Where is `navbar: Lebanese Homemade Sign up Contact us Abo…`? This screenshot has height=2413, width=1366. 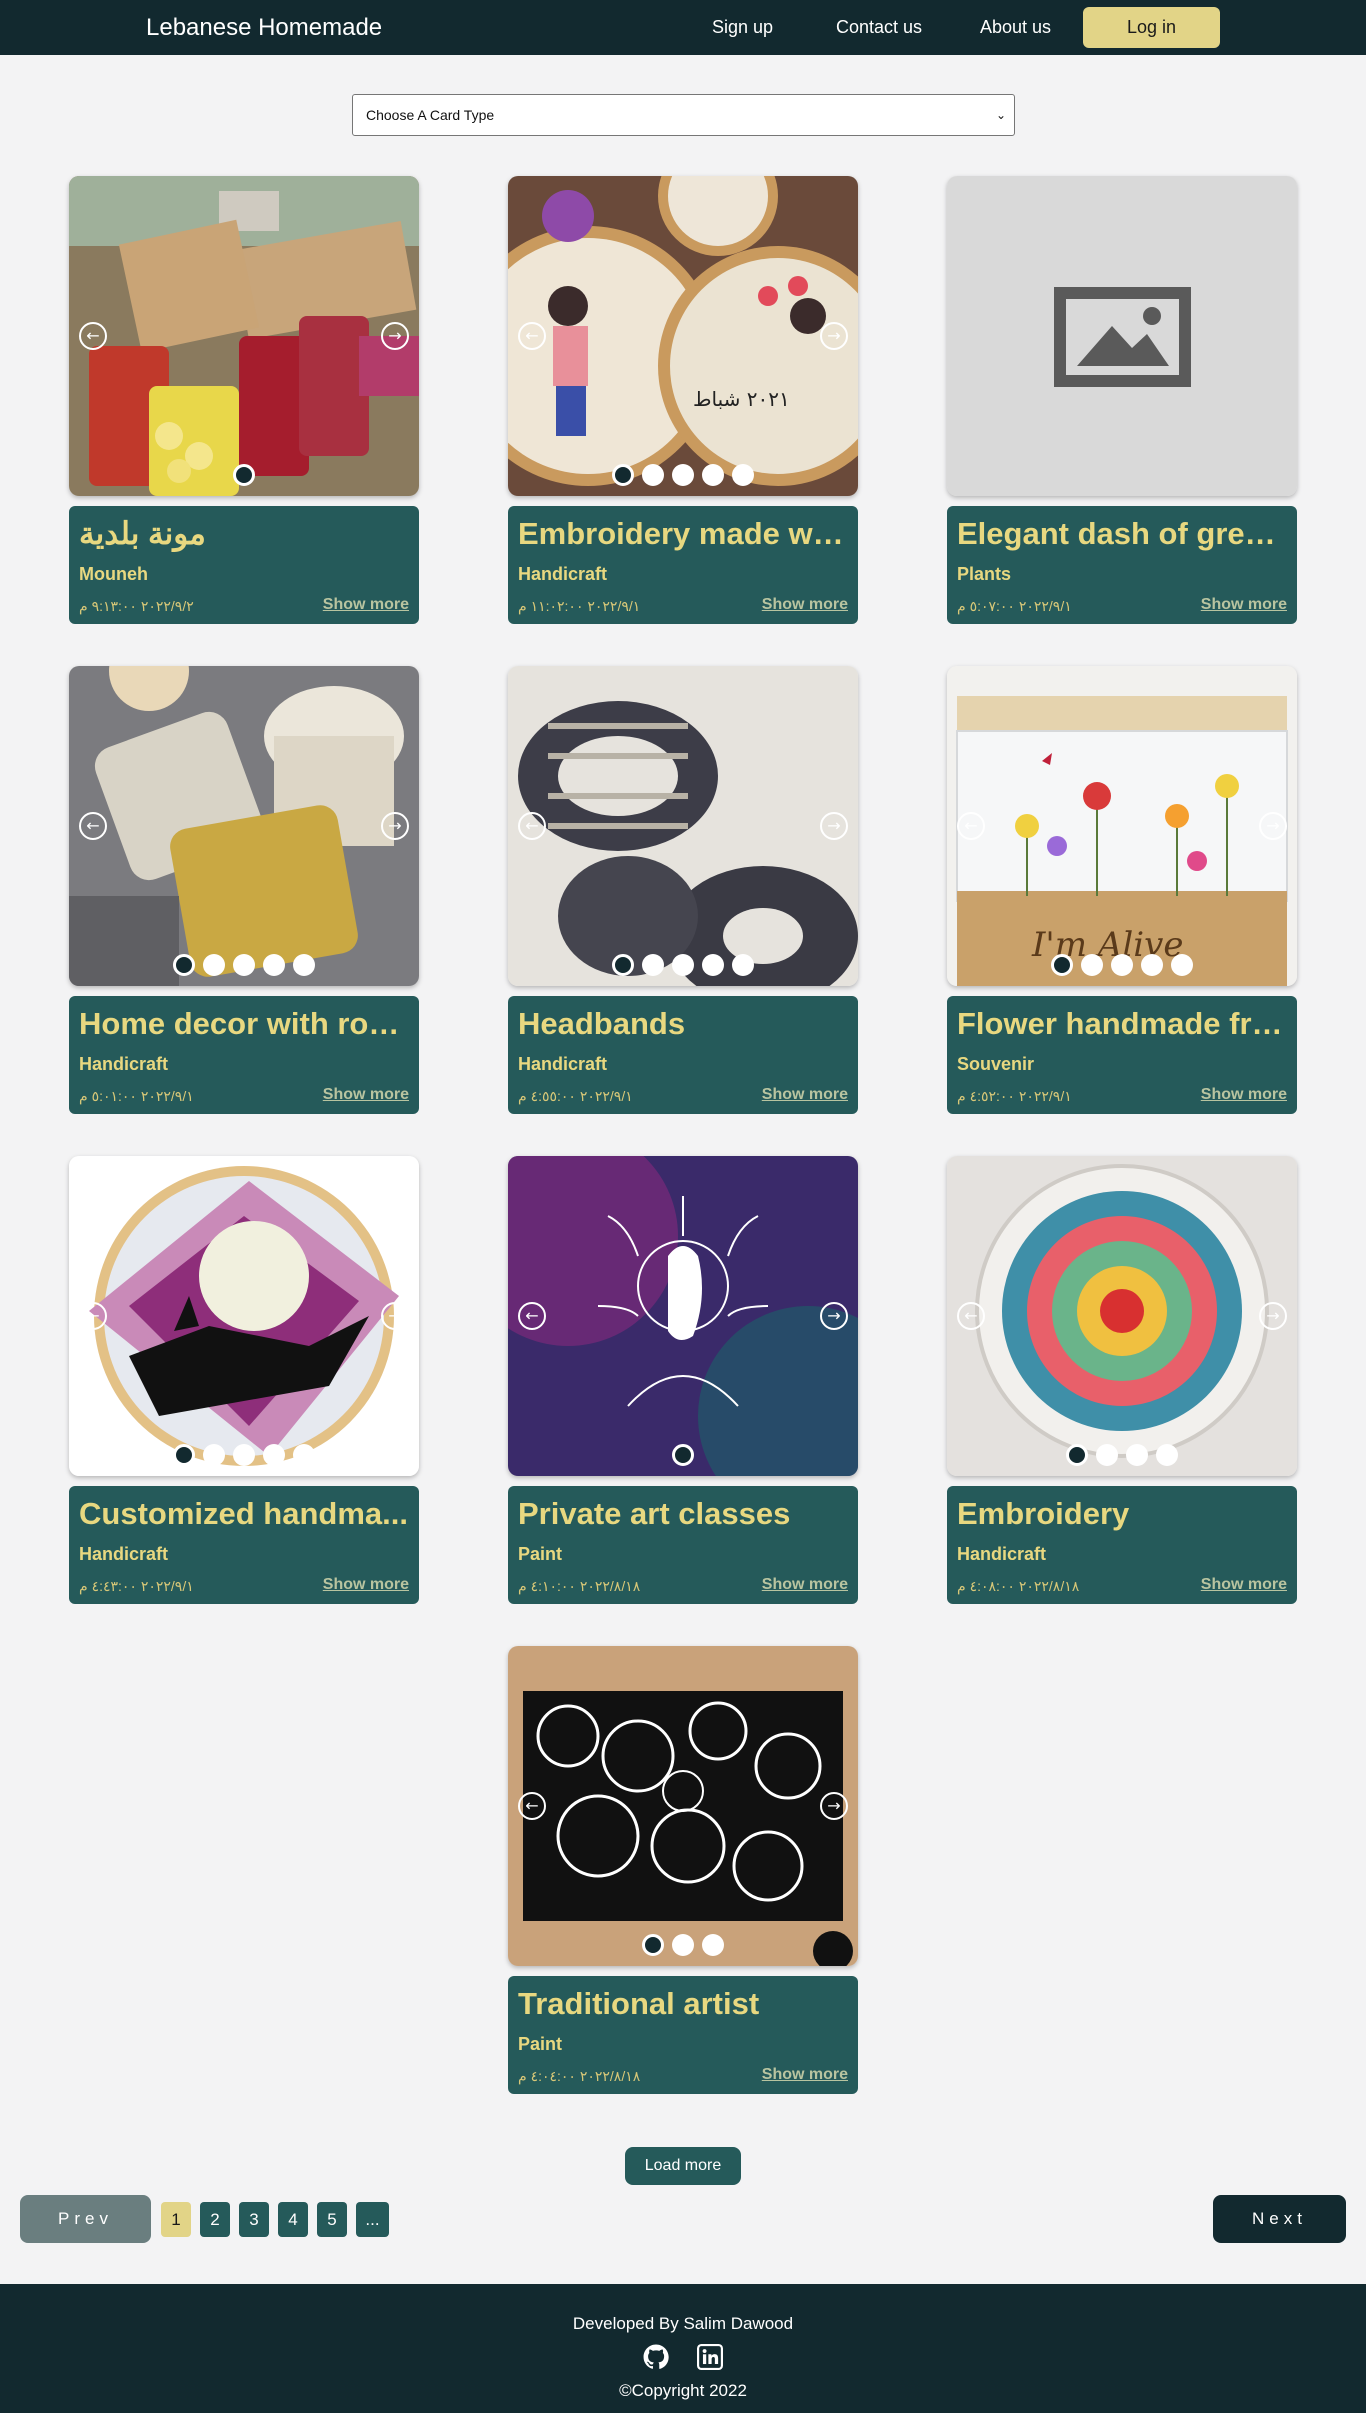 navbar: Lebanese Homemade Sign up Contact us Abo… is located at coordinates (683, 27).